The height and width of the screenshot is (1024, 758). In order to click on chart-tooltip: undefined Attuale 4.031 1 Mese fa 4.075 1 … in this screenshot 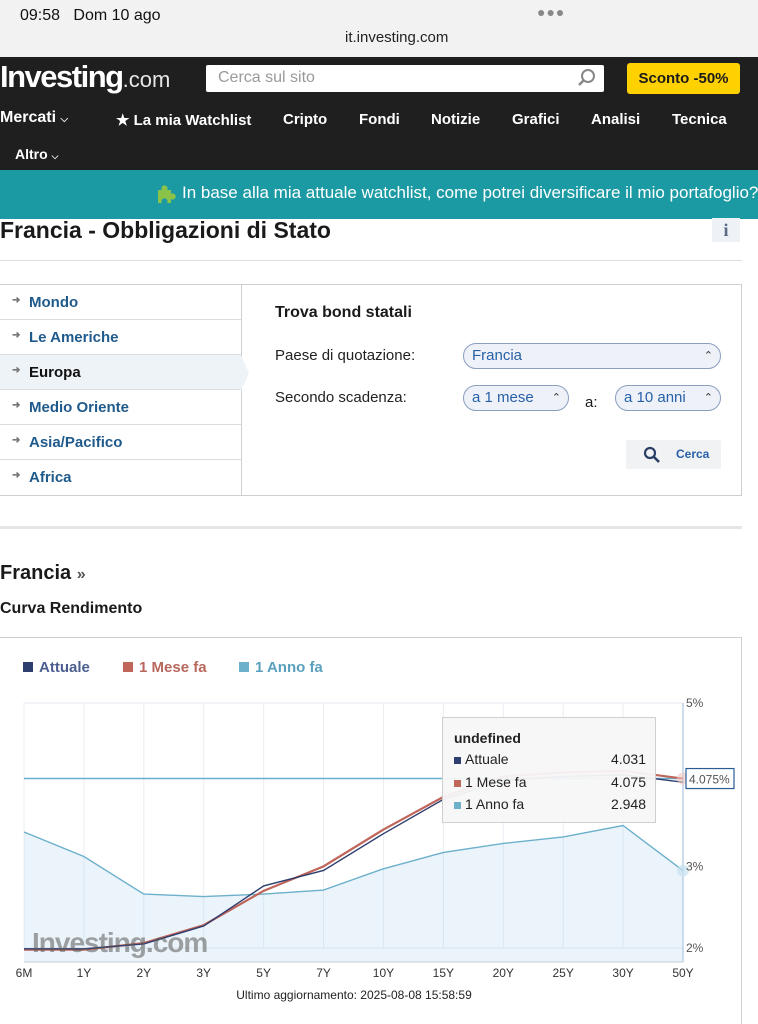, I will do `click(549, 770)`.